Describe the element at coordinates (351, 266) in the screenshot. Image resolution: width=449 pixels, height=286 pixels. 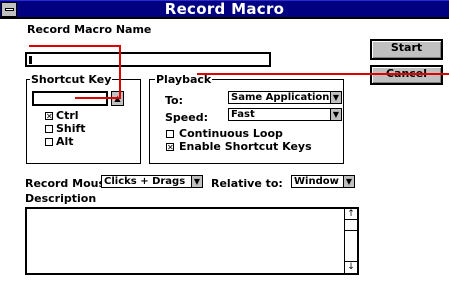
I see `scroll-down-arrow-icon: ↓` at that location.